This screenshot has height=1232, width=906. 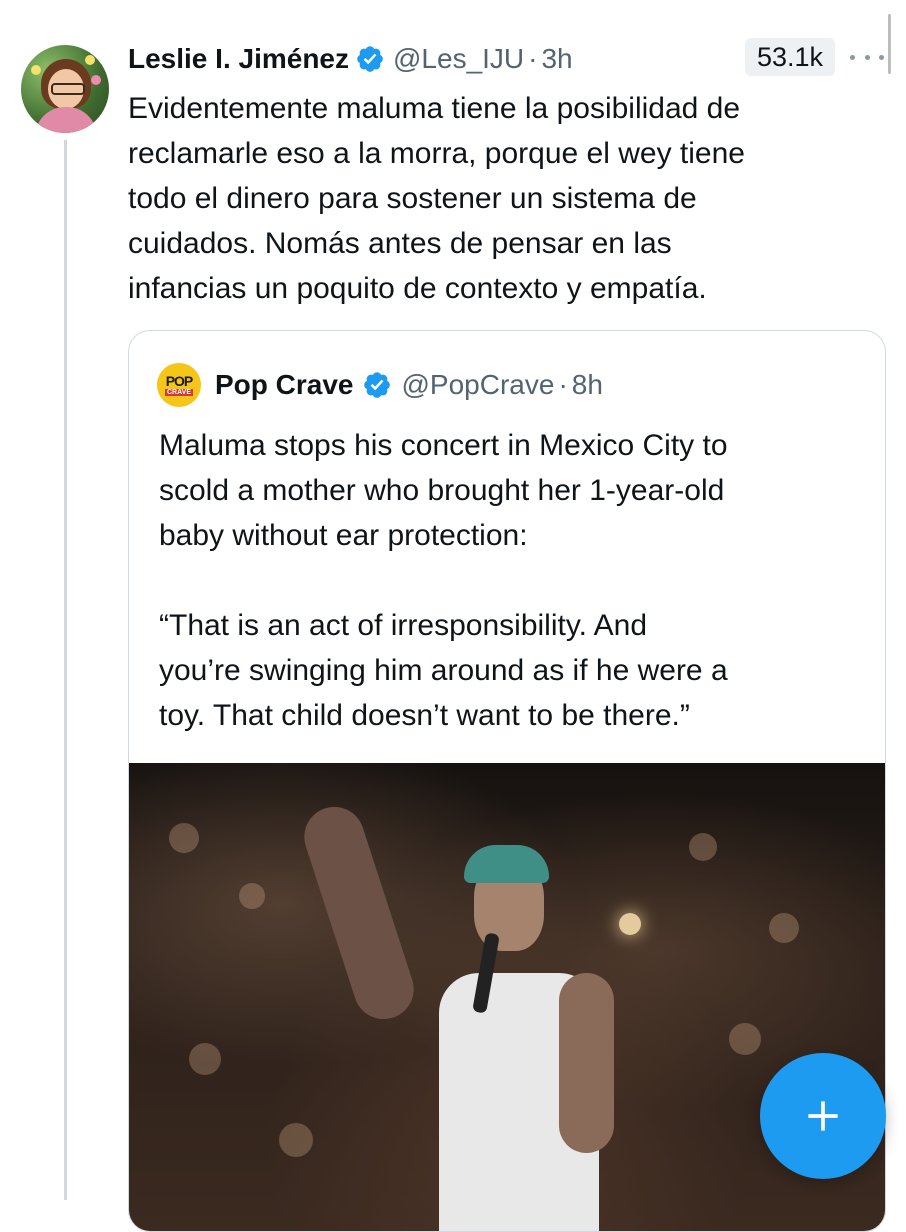 I want to click on quoted-author-name: Pop Crave, so click(x=284, y=385).